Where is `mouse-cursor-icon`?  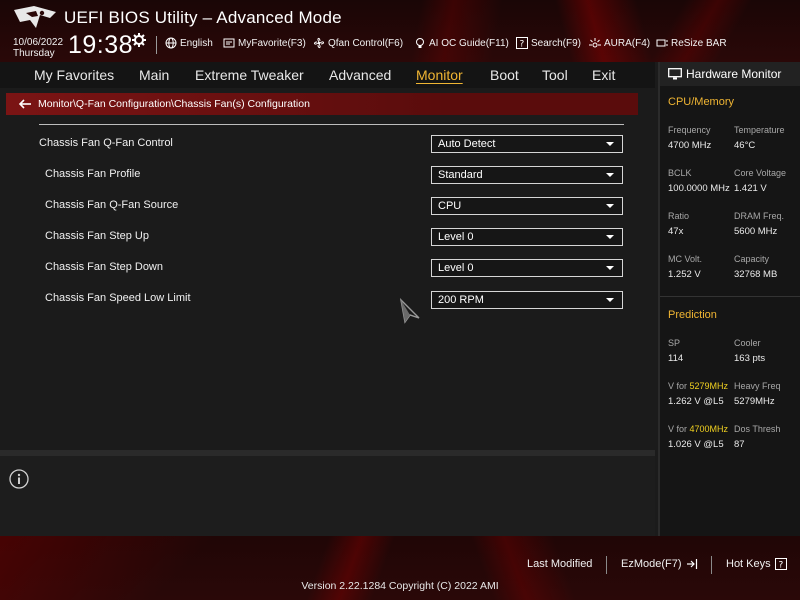 mouse-cursor-icon is located at coordinates (409, 311).